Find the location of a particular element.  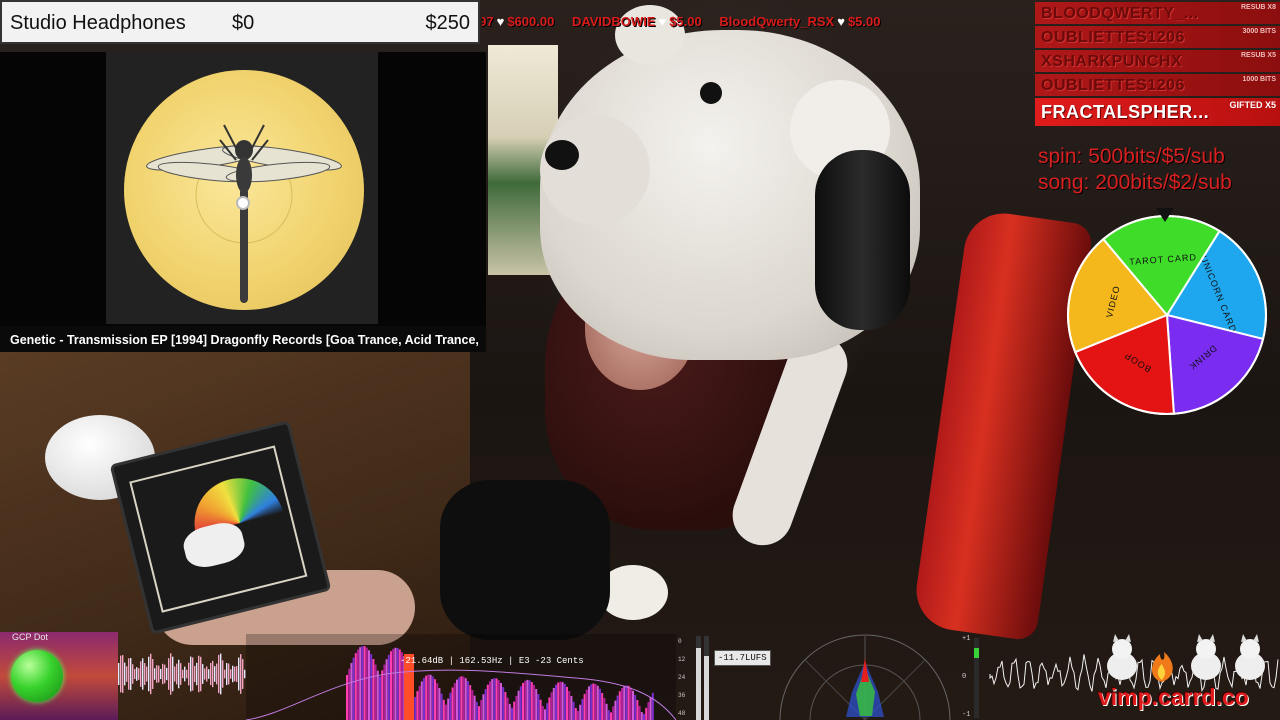

meter-tick-label: 36 is located at coordinates (682, 695).